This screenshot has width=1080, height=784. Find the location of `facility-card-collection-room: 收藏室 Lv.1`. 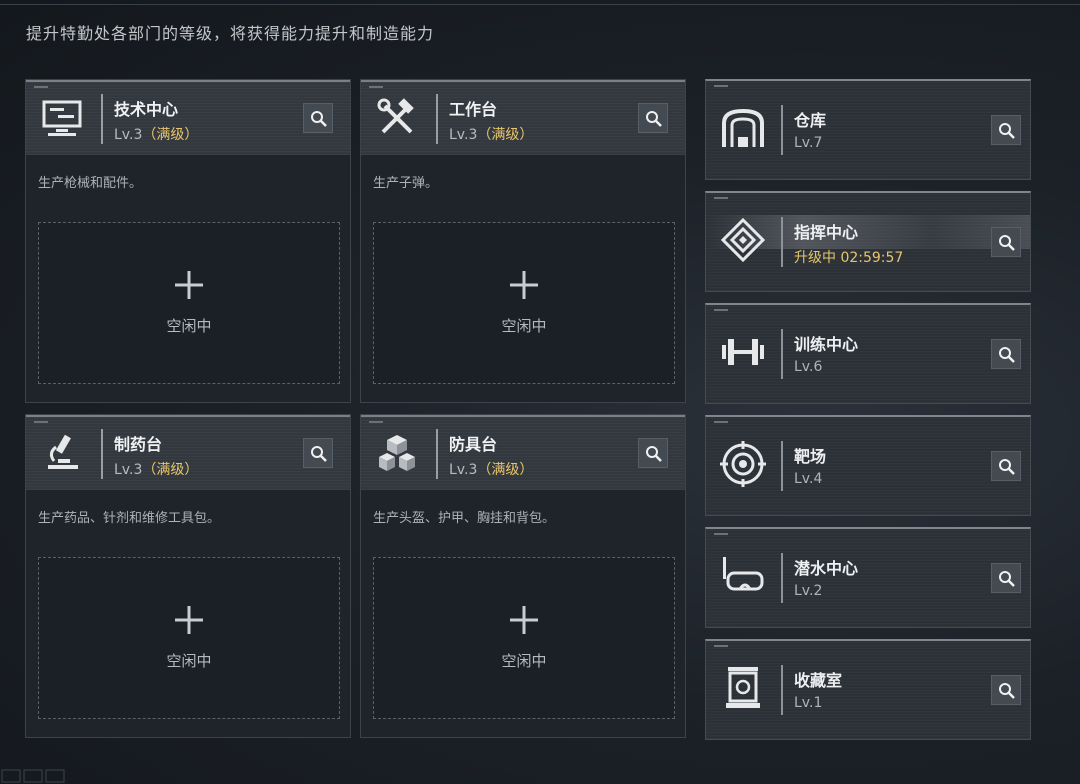

facility-card-collection-room: 收藏室 Lv.1 is located at coordinates (868, 689).